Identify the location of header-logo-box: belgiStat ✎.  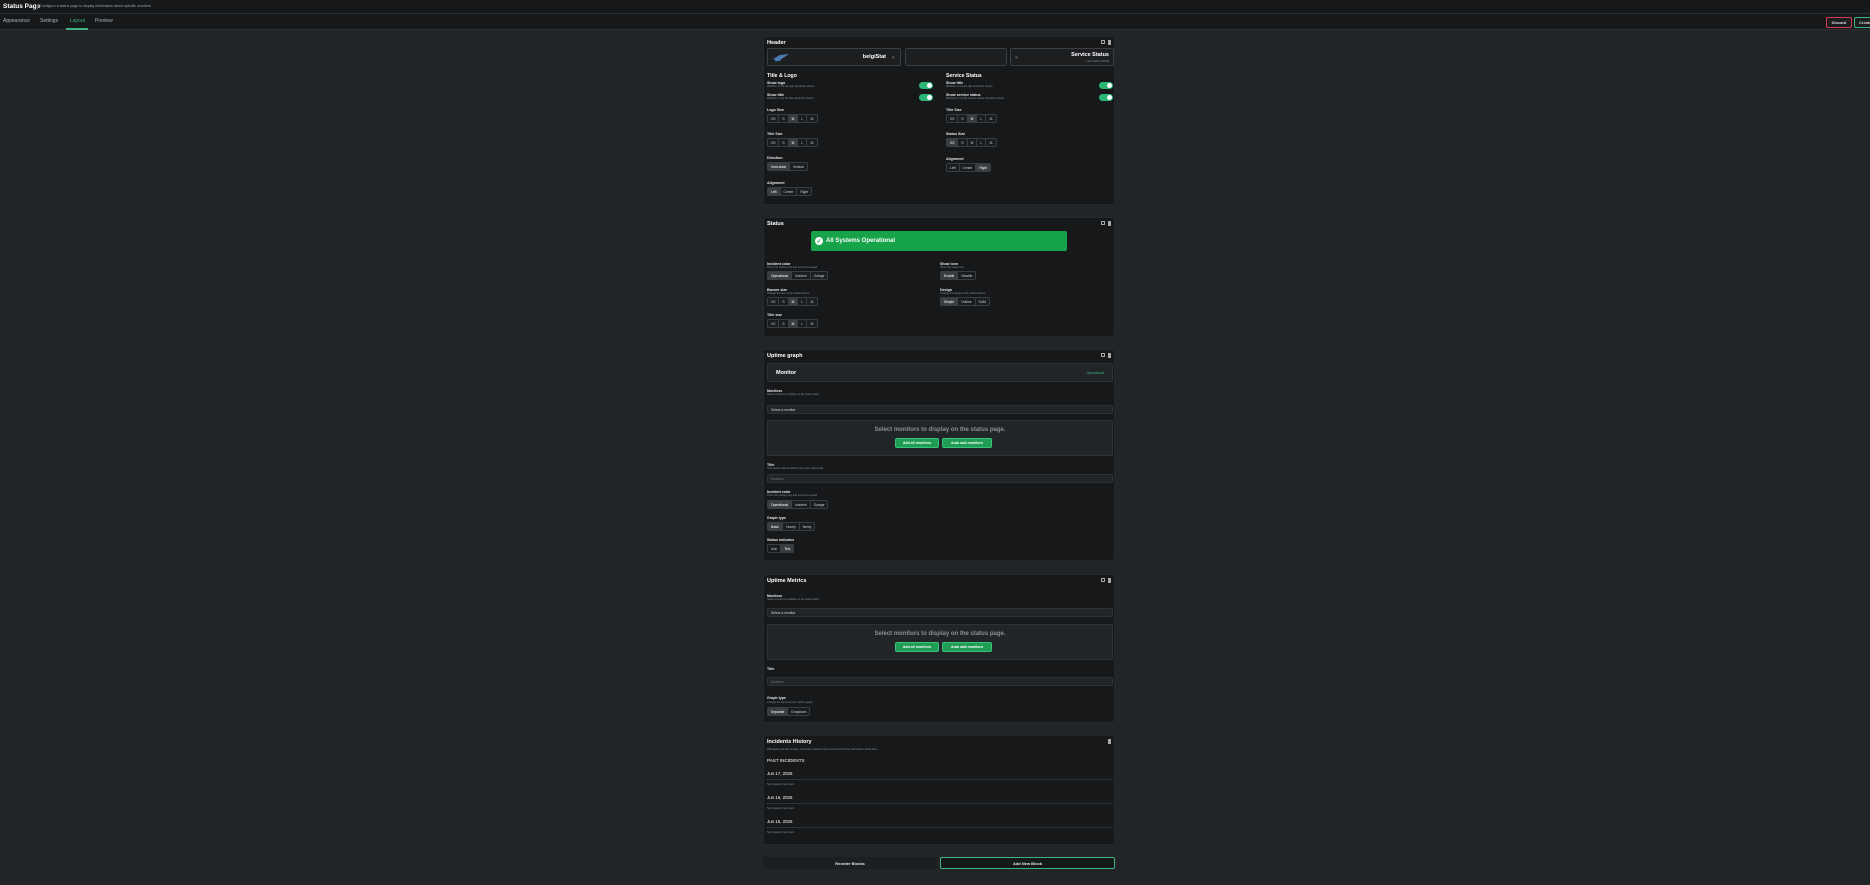
(834, 57).